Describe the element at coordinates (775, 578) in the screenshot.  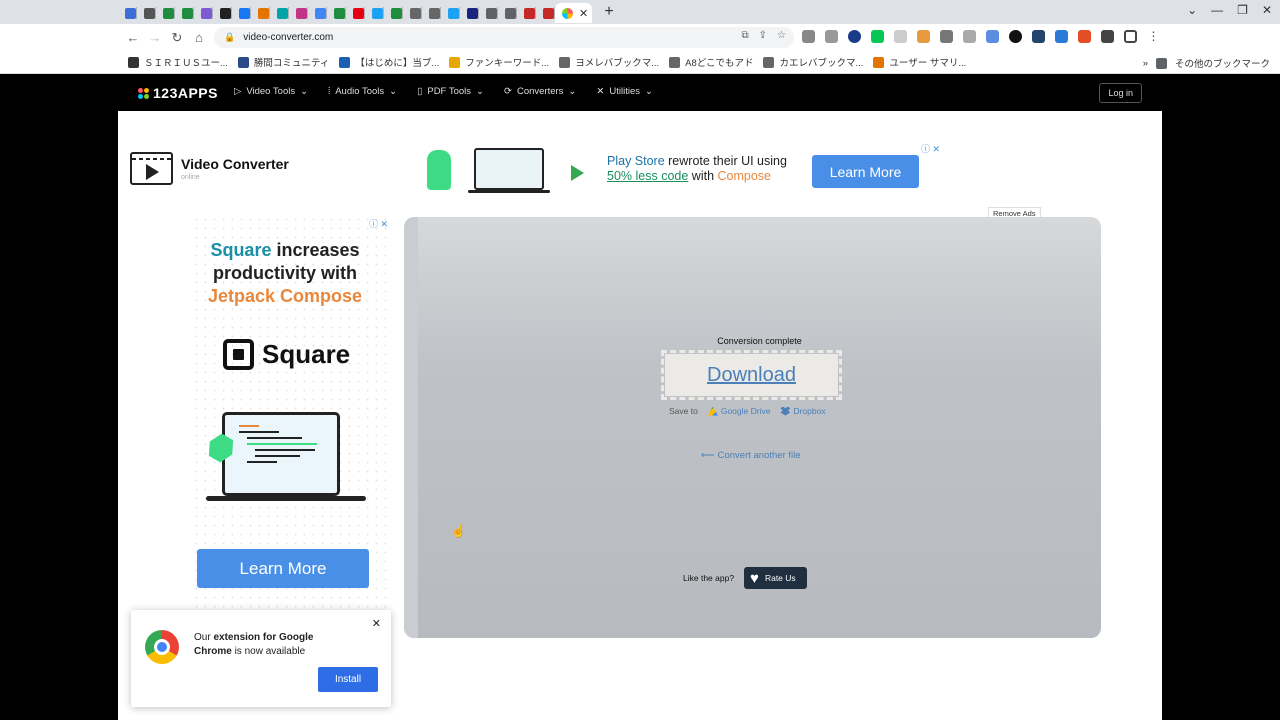
I see `rate-us-button: ♥ Rate Us` at that location.